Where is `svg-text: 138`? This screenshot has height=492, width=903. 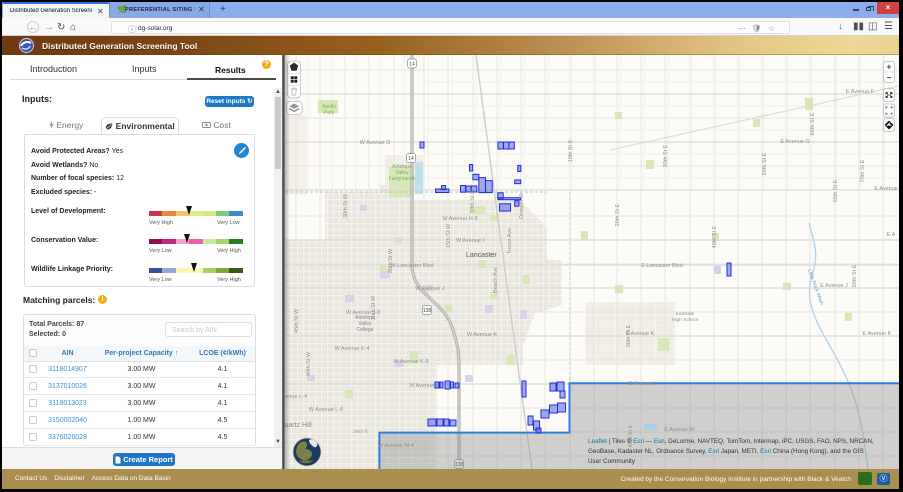 svg-text: 138 is located at coordinates (427, 311).